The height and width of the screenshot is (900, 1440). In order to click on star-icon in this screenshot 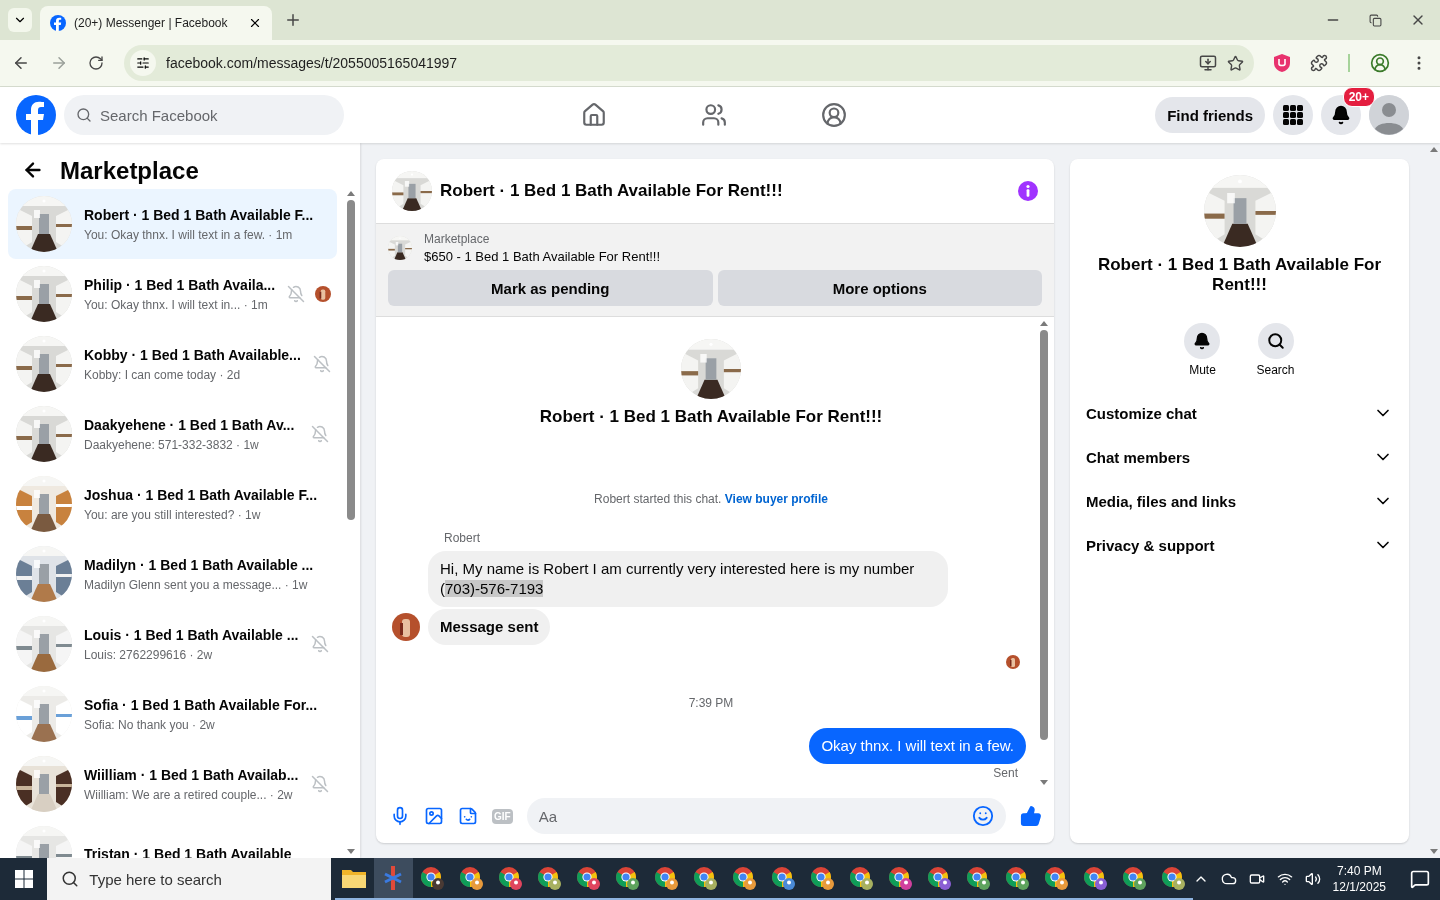, I will do `click(1235, 63)`.